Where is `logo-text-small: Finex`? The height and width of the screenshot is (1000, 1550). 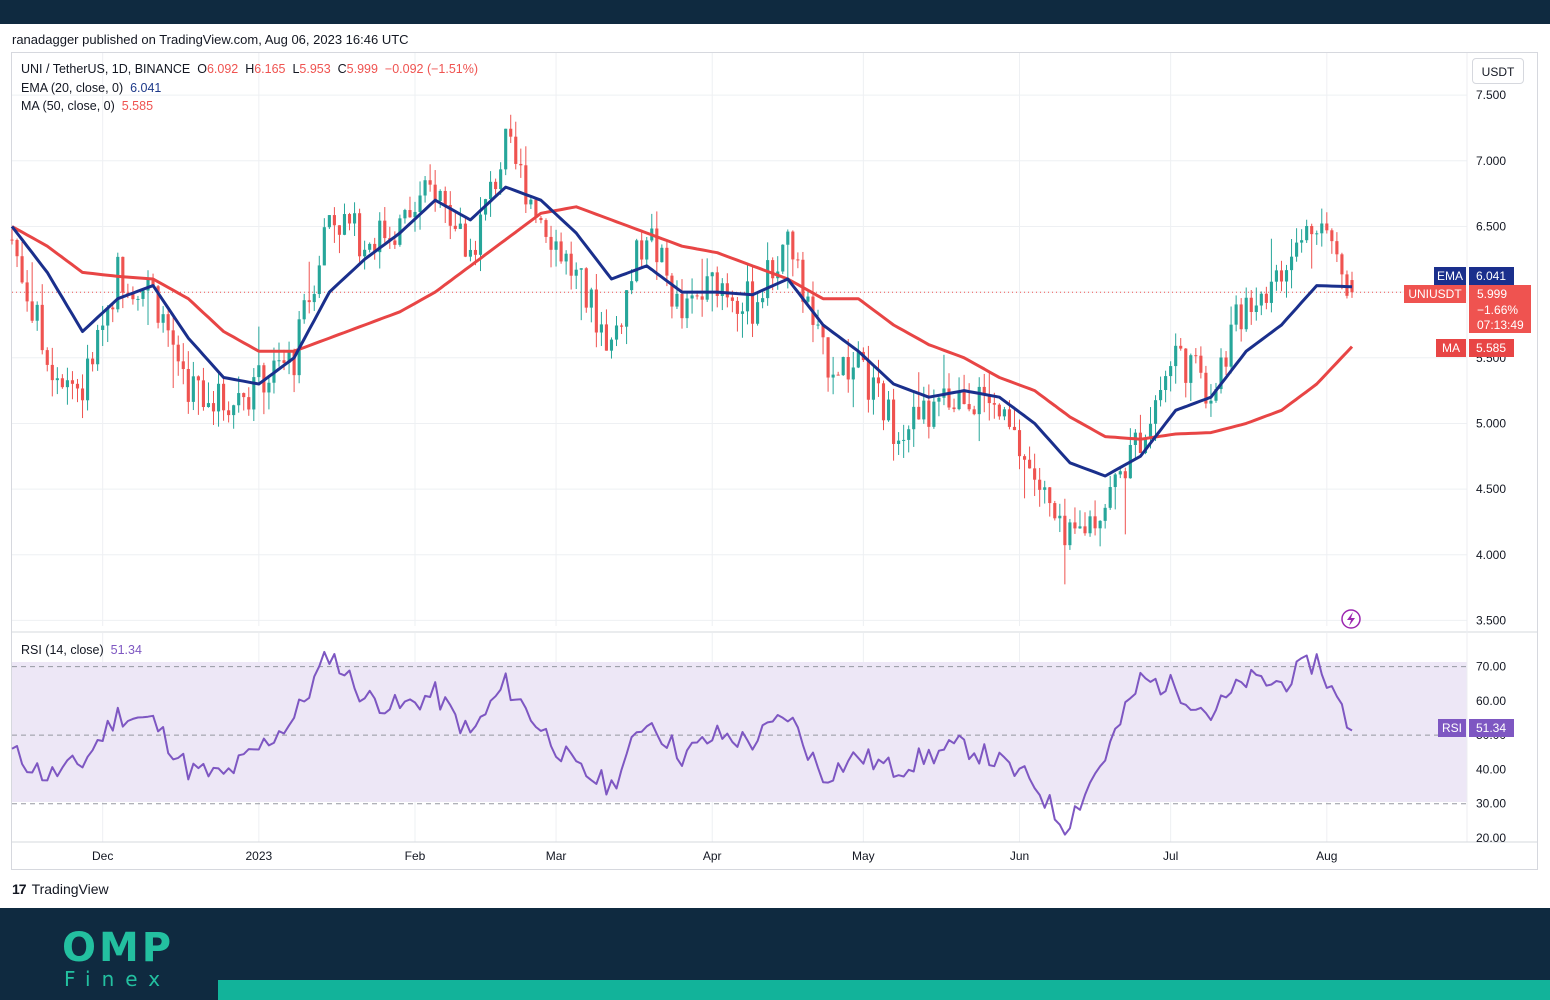 logo-text-small: Finex is located at coordinates (118, 979).